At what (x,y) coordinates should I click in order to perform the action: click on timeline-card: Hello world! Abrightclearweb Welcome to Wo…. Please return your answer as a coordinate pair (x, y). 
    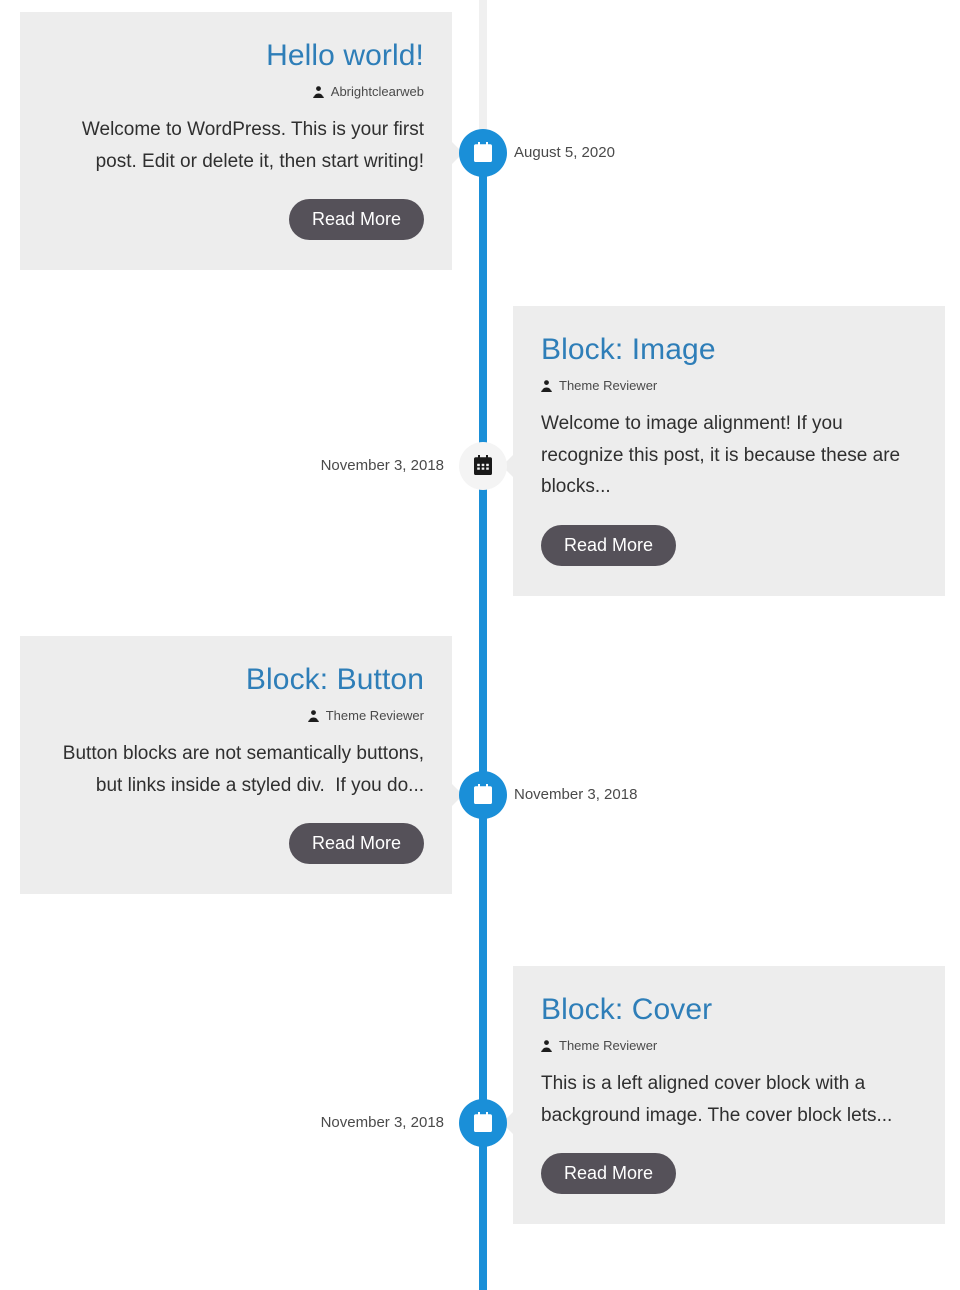
    Looking at the image, I should click on (236, 141).